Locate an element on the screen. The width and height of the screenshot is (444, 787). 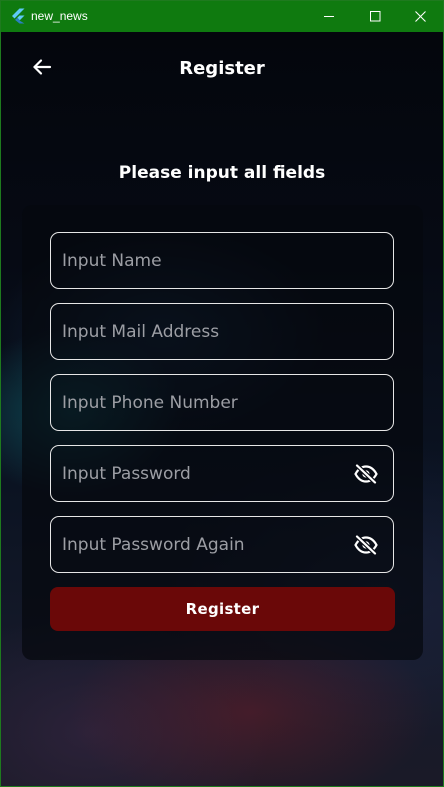
page-title: Register is located at coordinates (222, 68).